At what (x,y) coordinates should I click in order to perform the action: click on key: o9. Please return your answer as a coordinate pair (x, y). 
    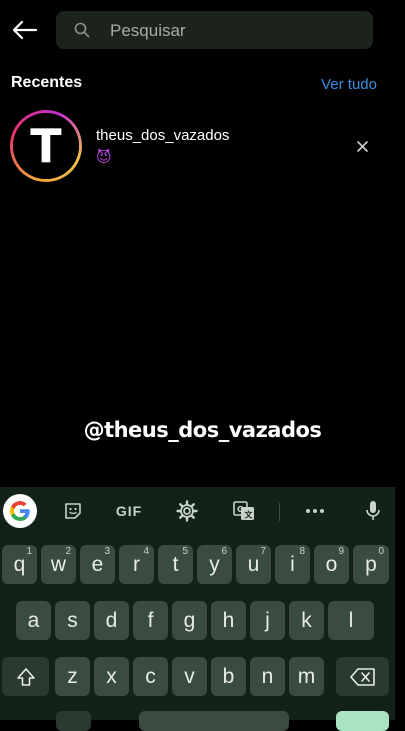
    Looking at the image, I should click on (331, 564).